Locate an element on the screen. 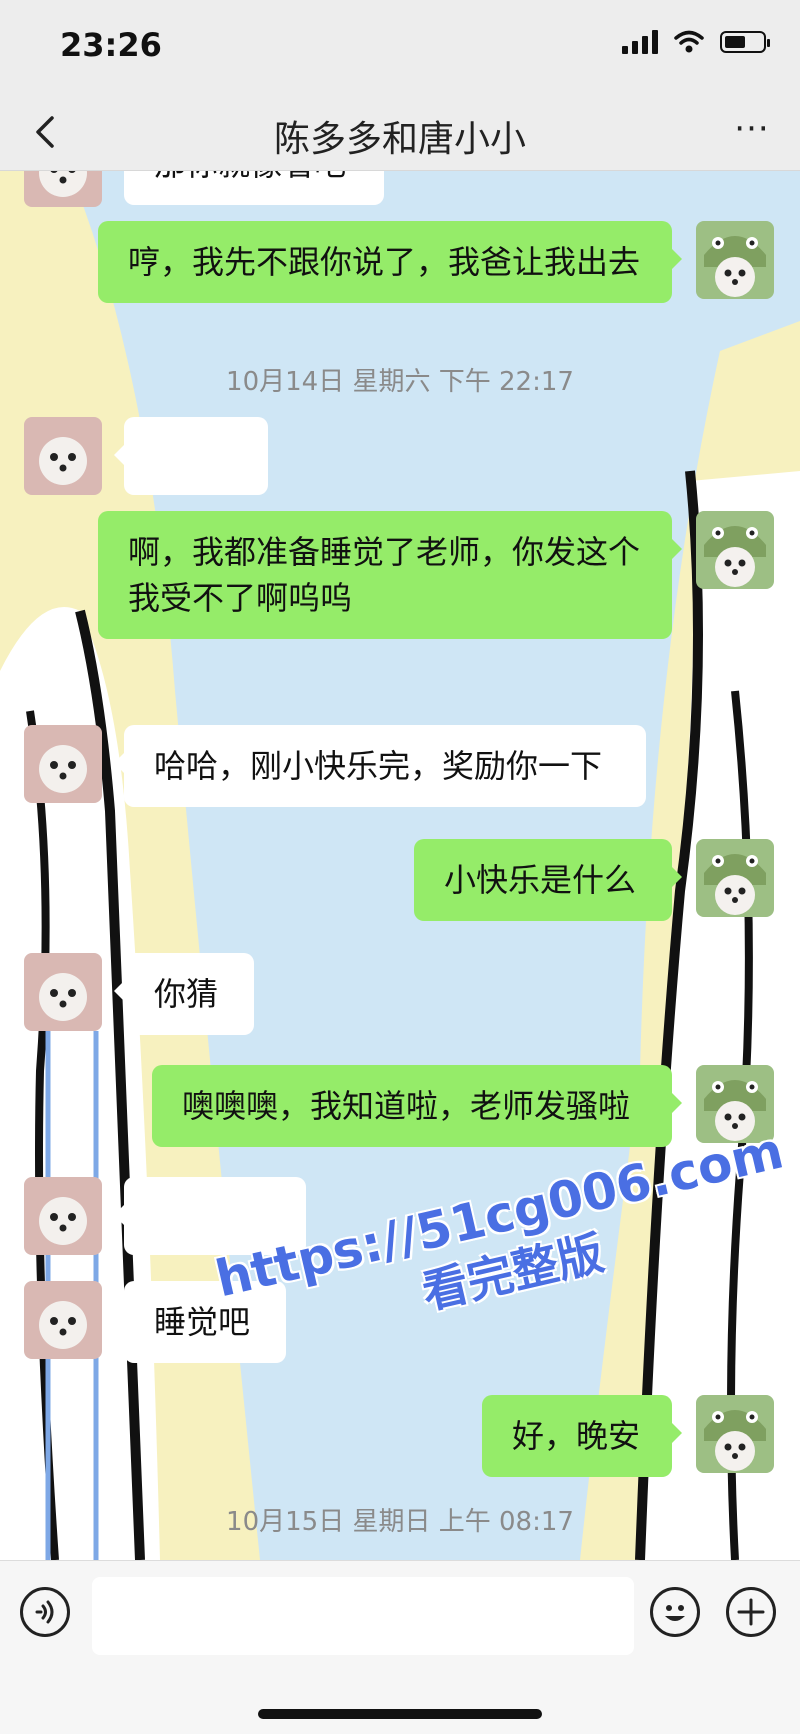 The height and width of the screenshot is (1734, 800). message-bubble: 哈哈，刚小快乐完，奖励你一下 is located at coordinates (380, 766).